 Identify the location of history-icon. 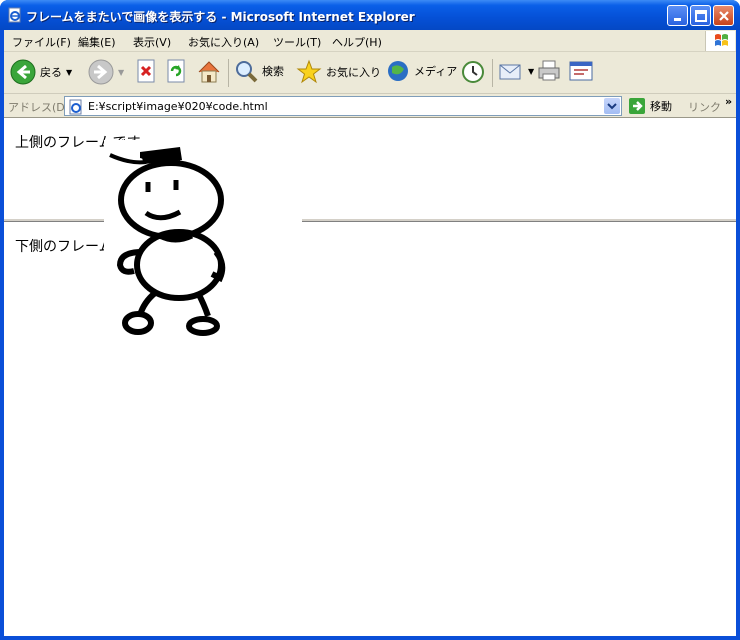
(473, 72).